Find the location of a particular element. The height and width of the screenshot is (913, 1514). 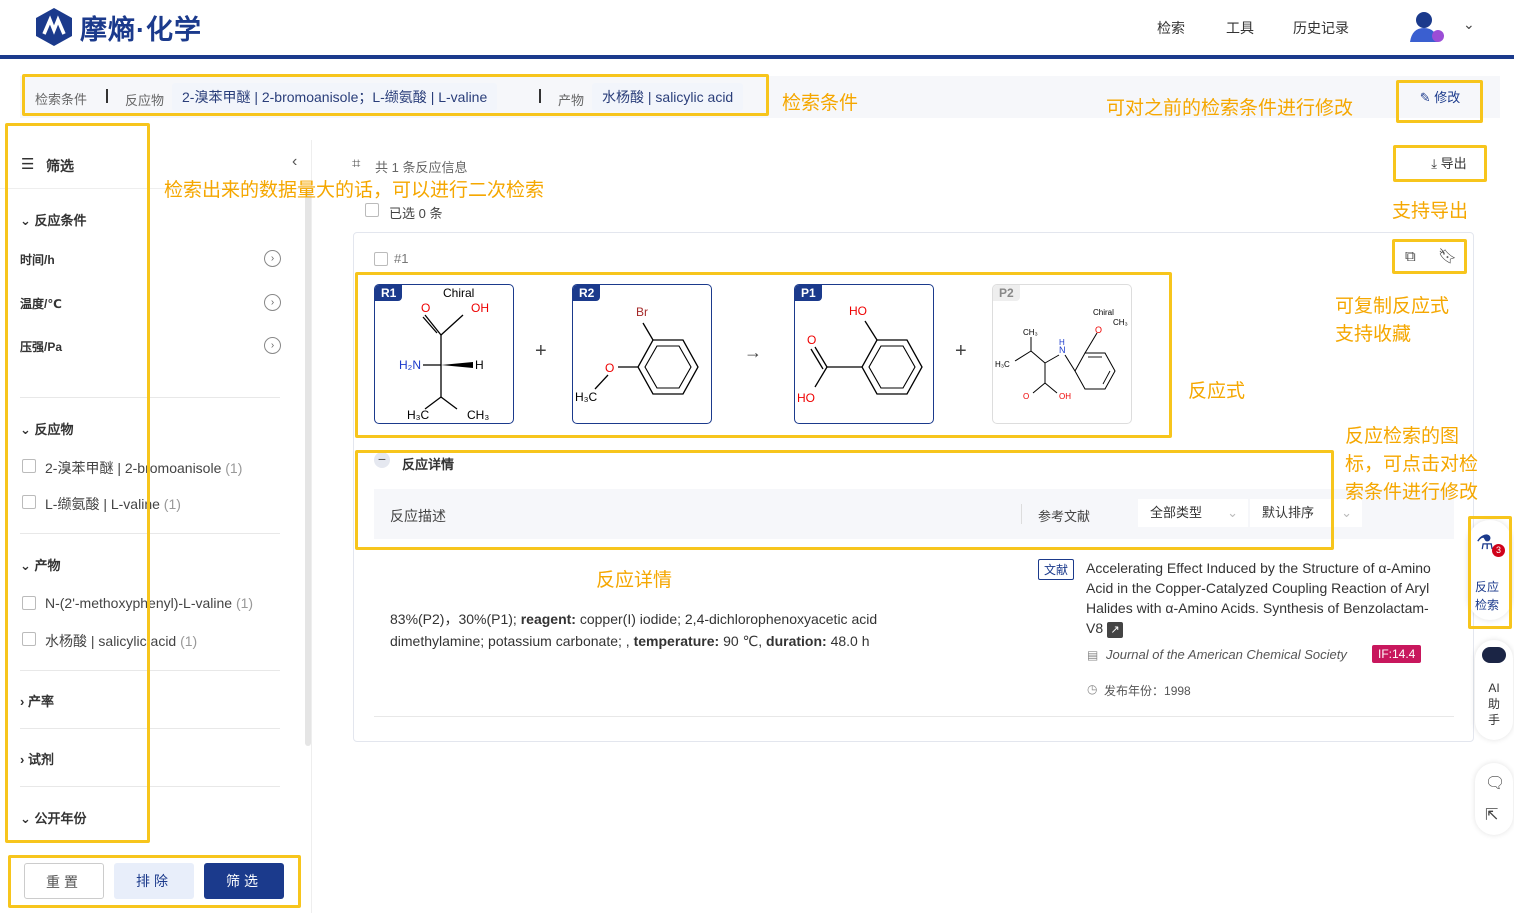

edit-search-button: ✎ 修改 is located at coordinates (1440, 98).